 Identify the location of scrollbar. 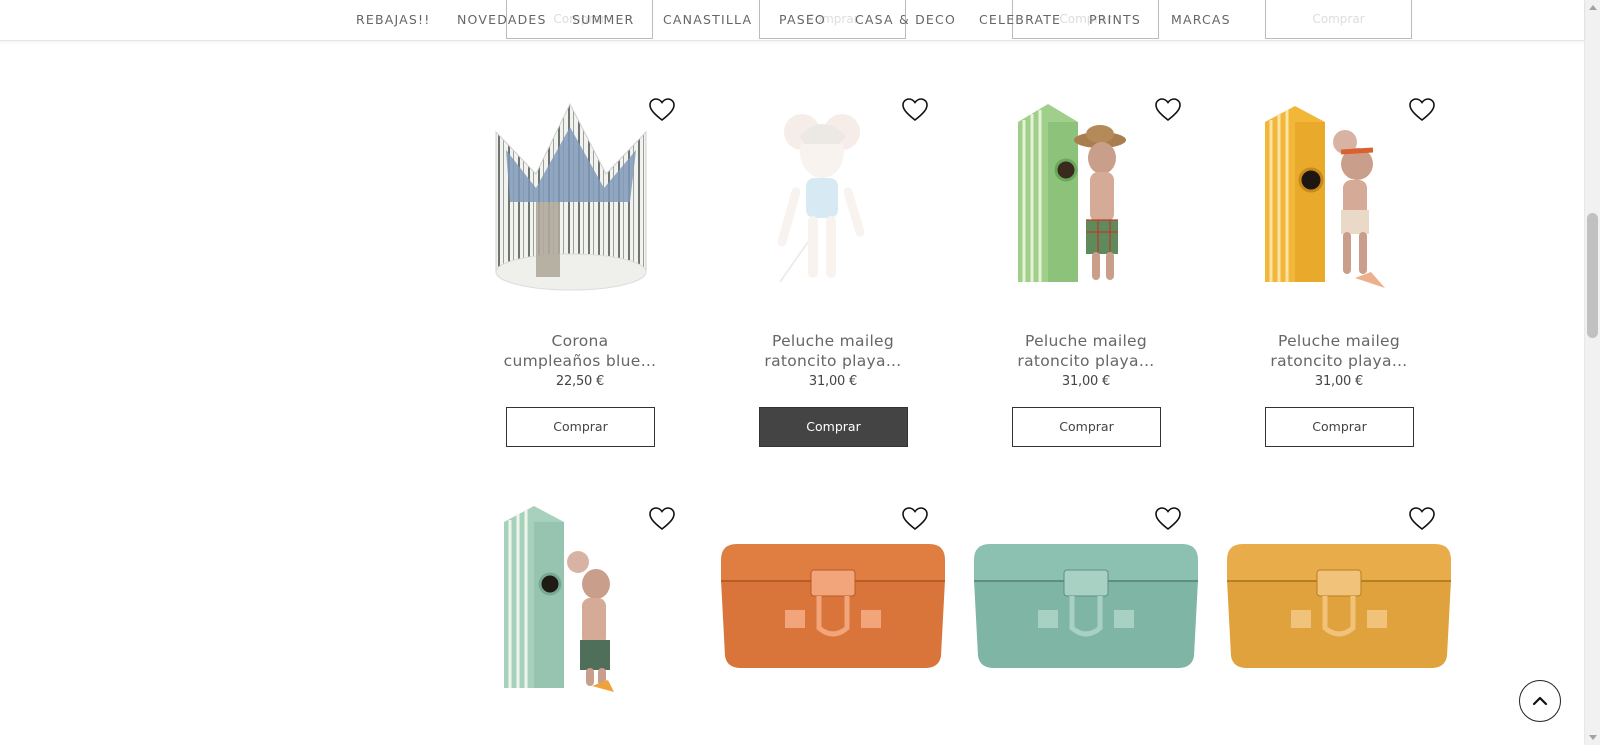
(1592, 372).